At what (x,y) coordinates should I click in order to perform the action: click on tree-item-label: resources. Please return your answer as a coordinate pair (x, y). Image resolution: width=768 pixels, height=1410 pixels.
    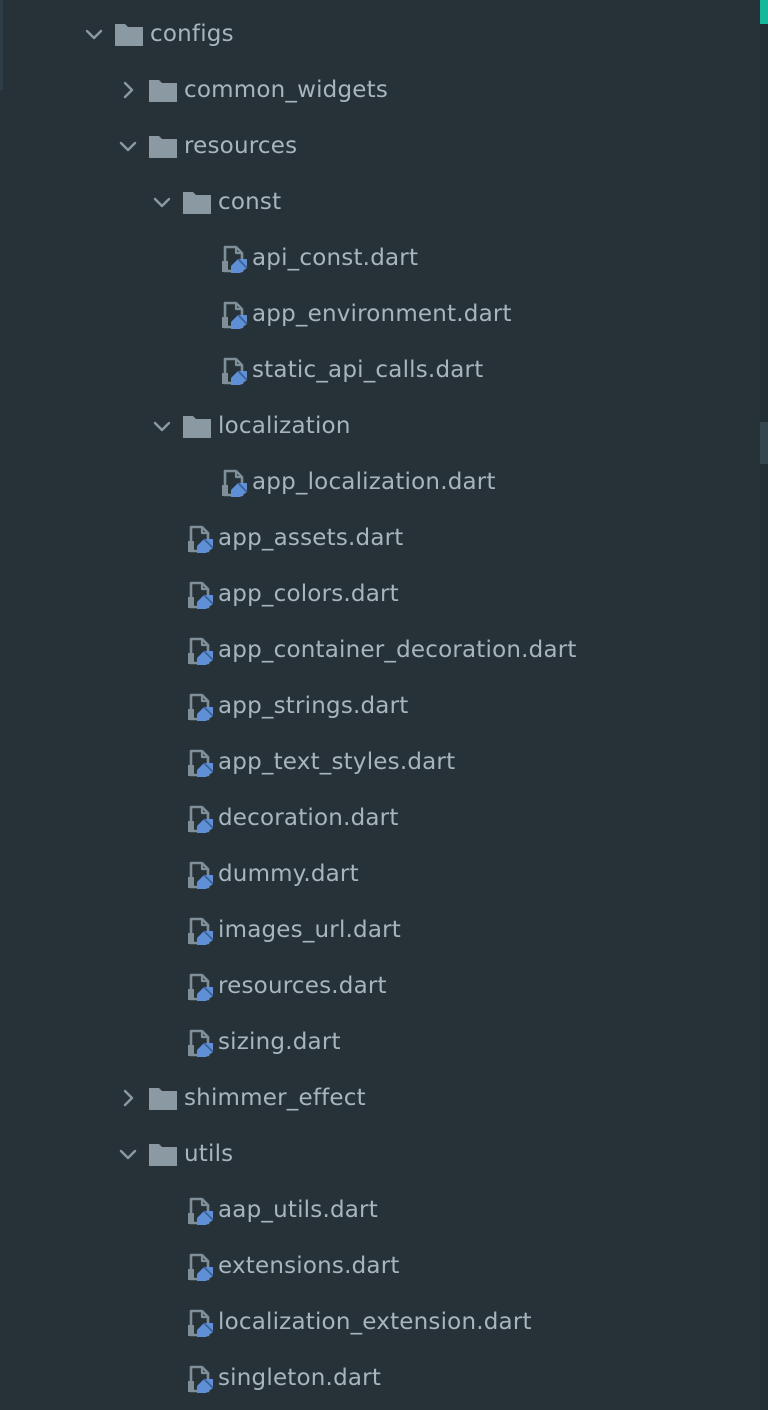
    Looking at the image, I should click on (241, 146).